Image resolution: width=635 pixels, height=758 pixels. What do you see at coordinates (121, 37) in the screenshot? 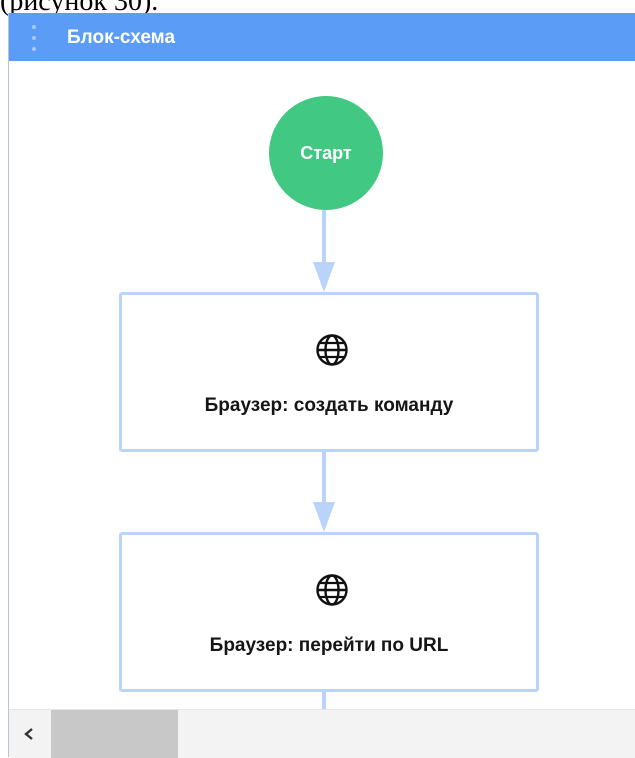
I see `panel-title: Блок-схема` at bounding box center [121, 37].